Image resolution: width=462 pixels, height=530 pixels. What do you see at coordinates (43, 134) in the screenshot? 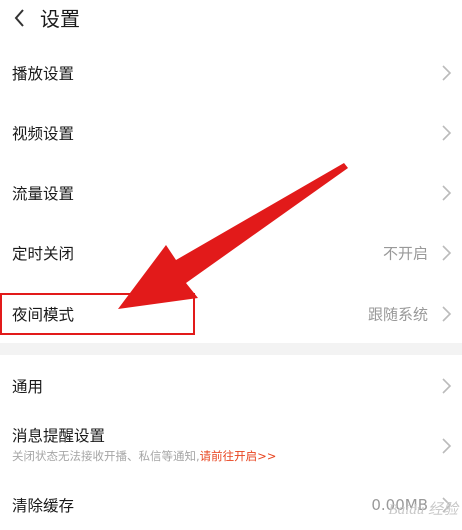
I see `row-label: 视频设置` at bounding box center [43, 134].